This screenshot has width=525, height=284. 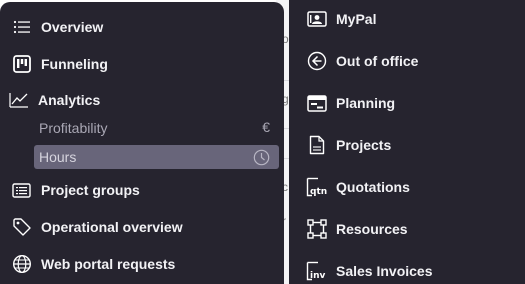 What do you see at coordinates (318, 192) in the screenshot?
I see `quotation-icon-text: qtn` at bounding box center [318, 192].